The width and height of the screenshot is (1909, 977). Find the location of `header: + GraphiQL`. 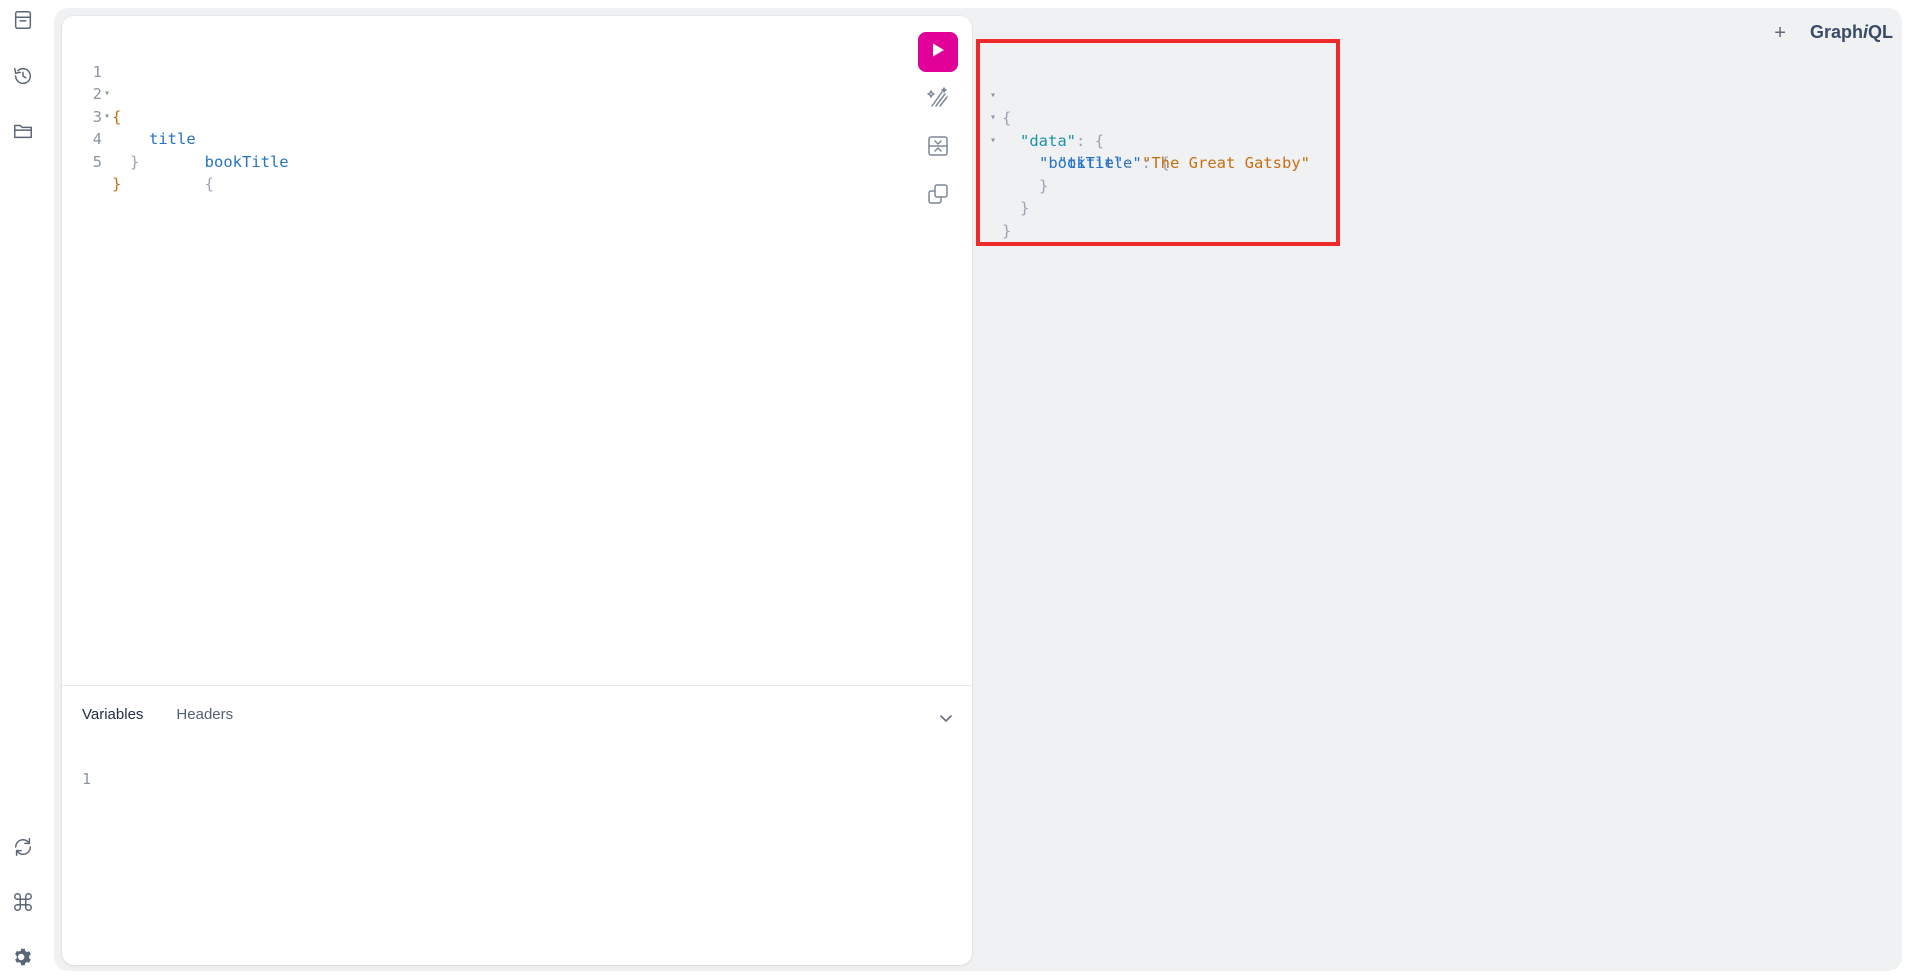

header: + GraphiQL is located at coordinates (1833, 32).